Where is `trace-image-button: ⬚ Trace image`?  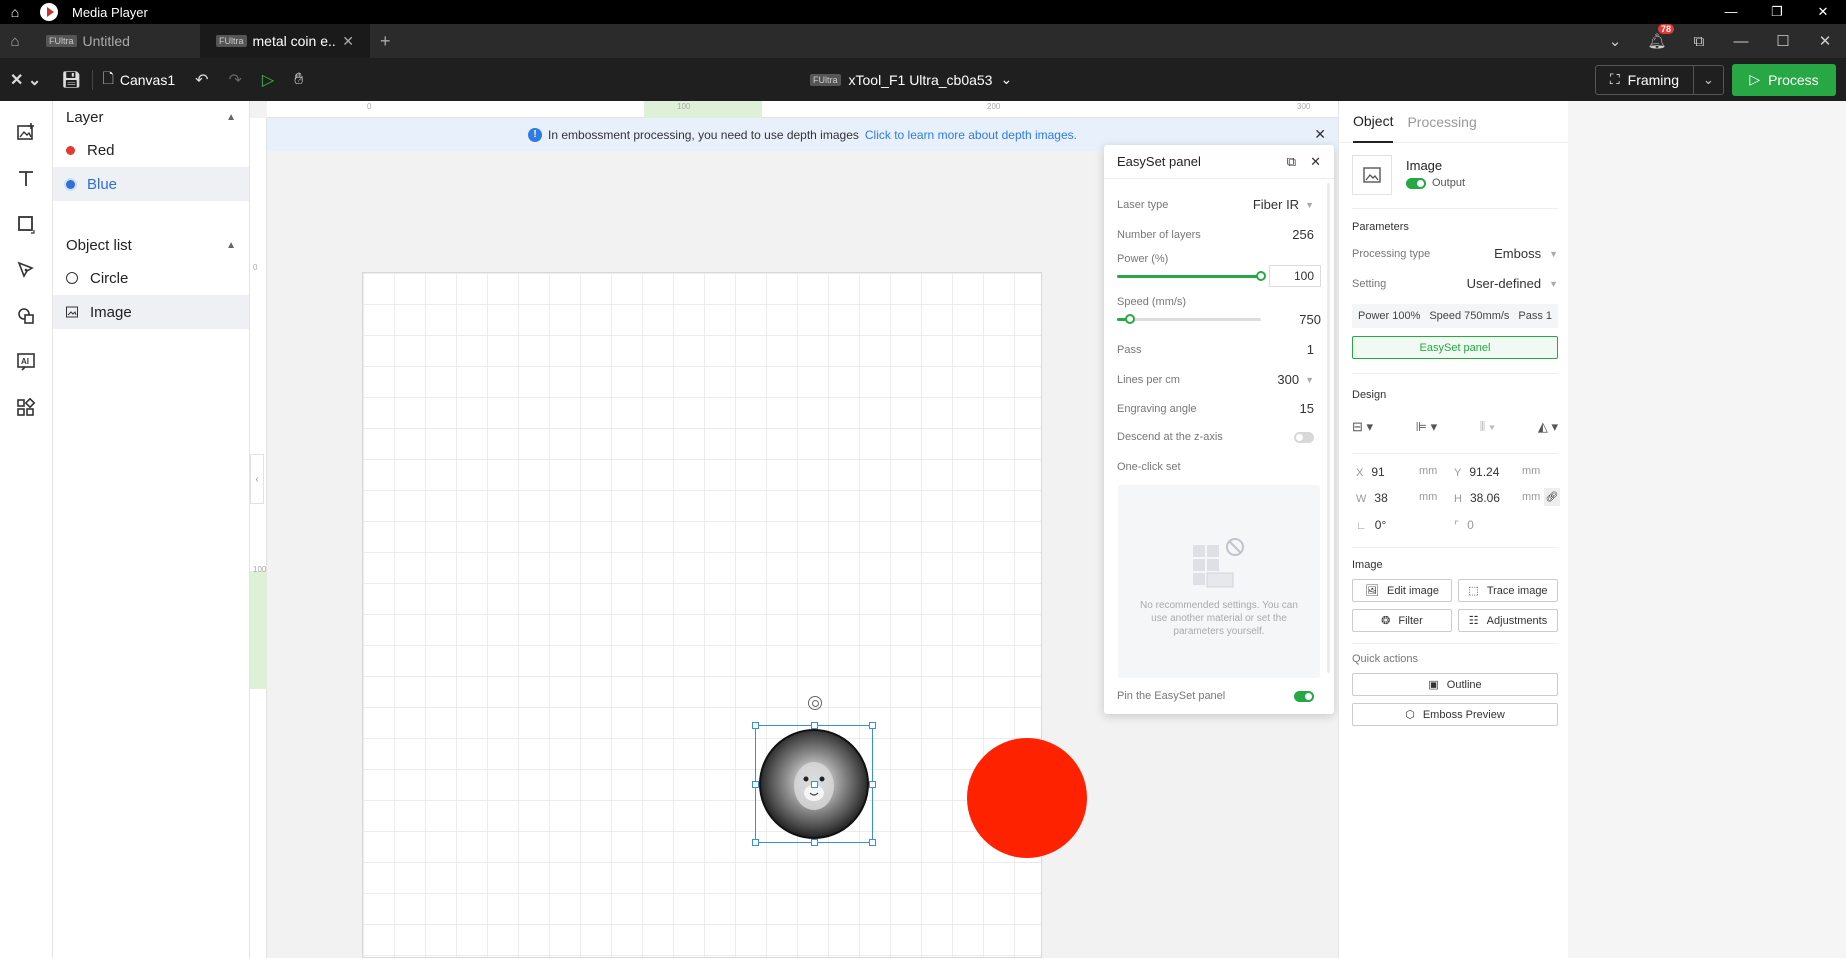
trace-image-button: ⬚ Trace image is located at coordinates (1508, 590).